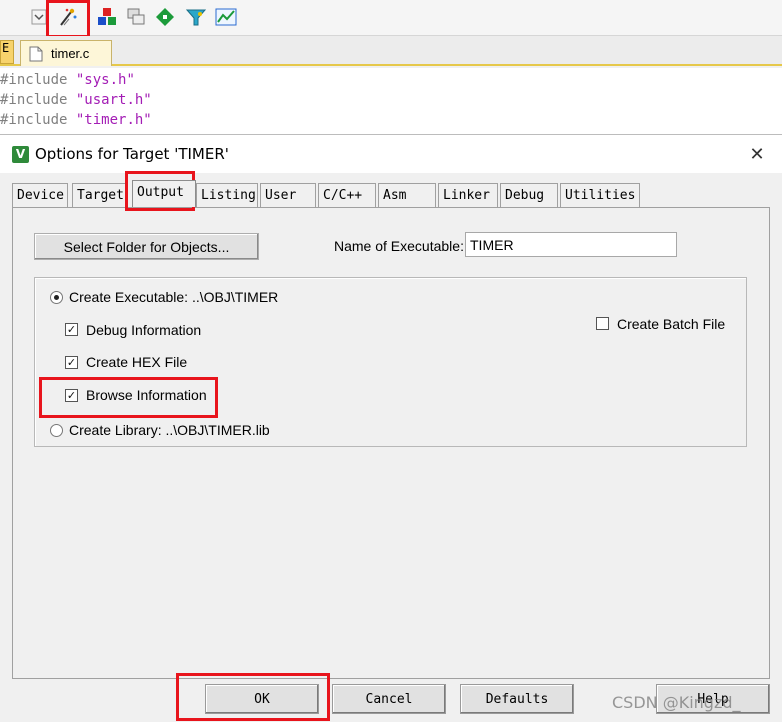 The image size is (782, 722). What do you see at coordinates (20, 154) in the screenshot?
I see `keil-app-icon: V` at bounding box center [20, 154].